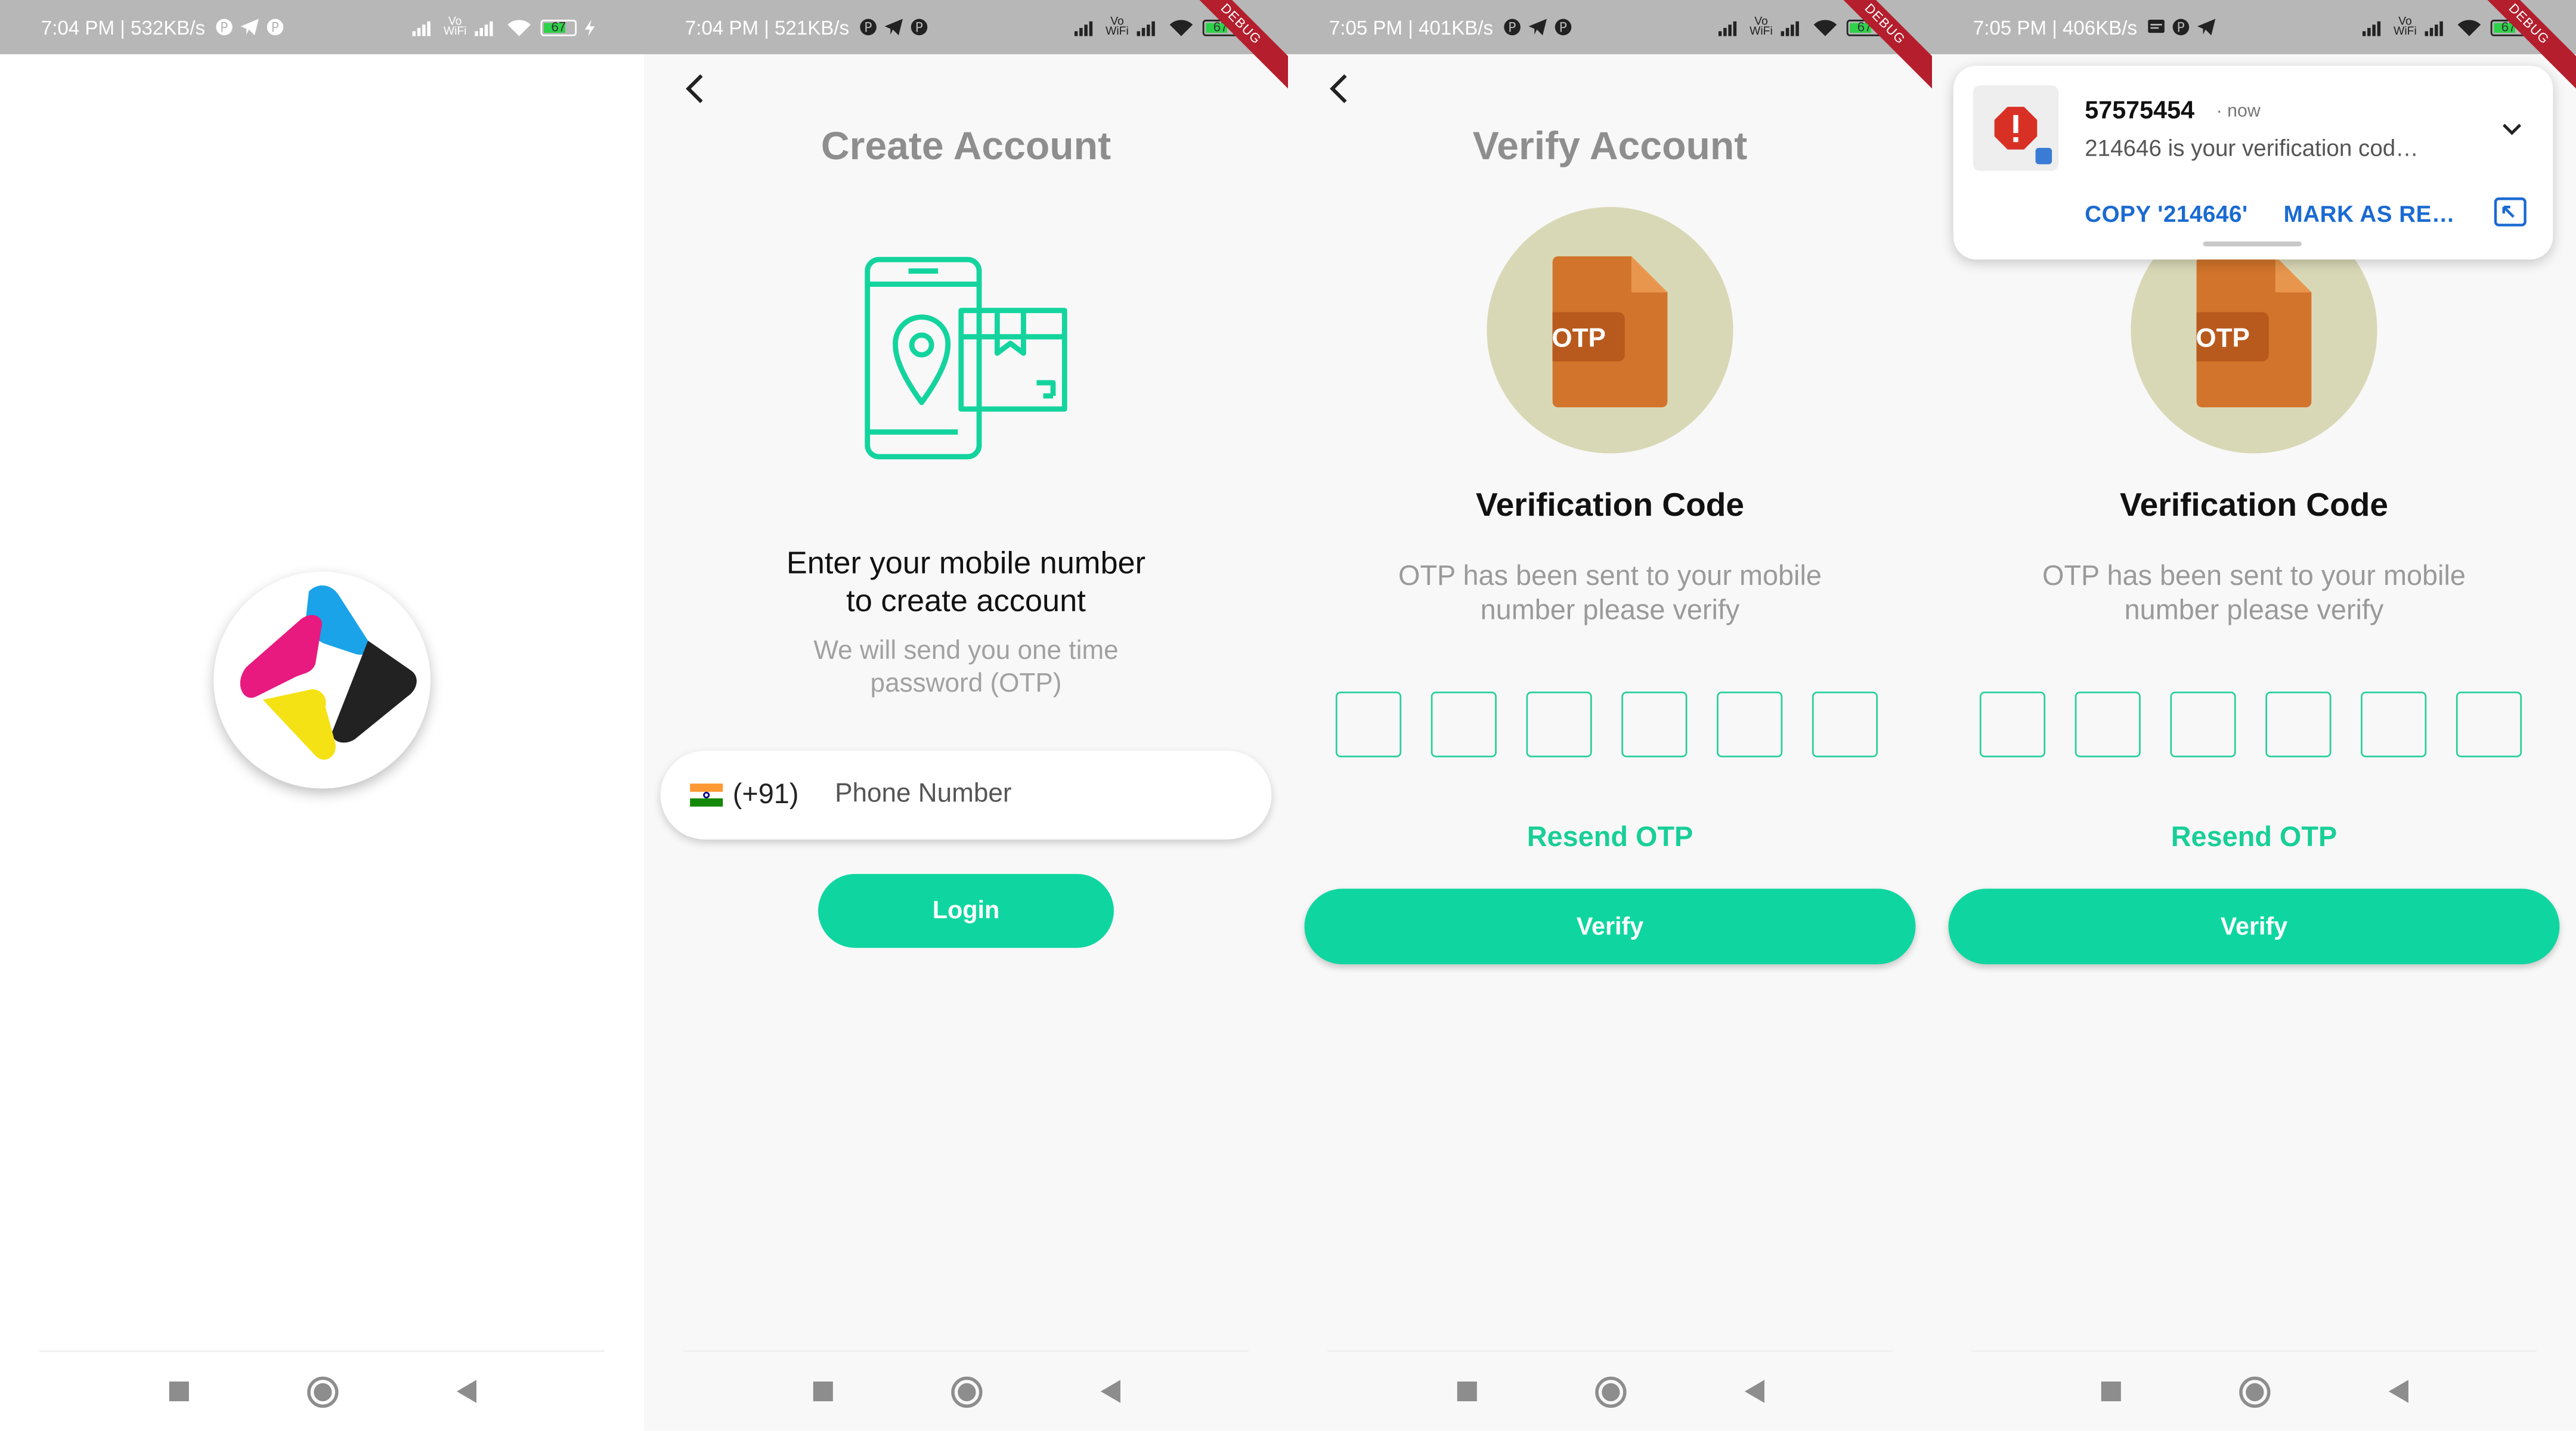 The width and height of the screenshot is (2576, 1431). I want to click on notification-sender: 57575454, so click(2140, 111).